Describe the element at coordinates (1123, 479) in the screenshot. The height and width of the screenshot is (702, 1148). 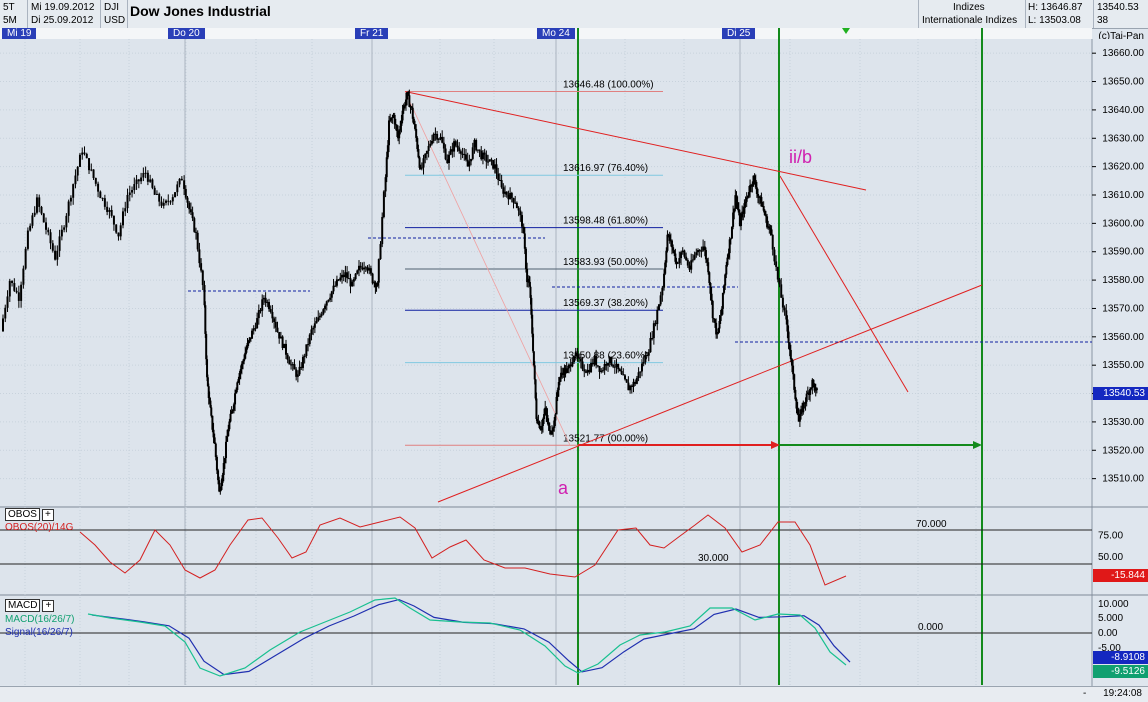
I see `price-tick-label: 13510.00` at that location.